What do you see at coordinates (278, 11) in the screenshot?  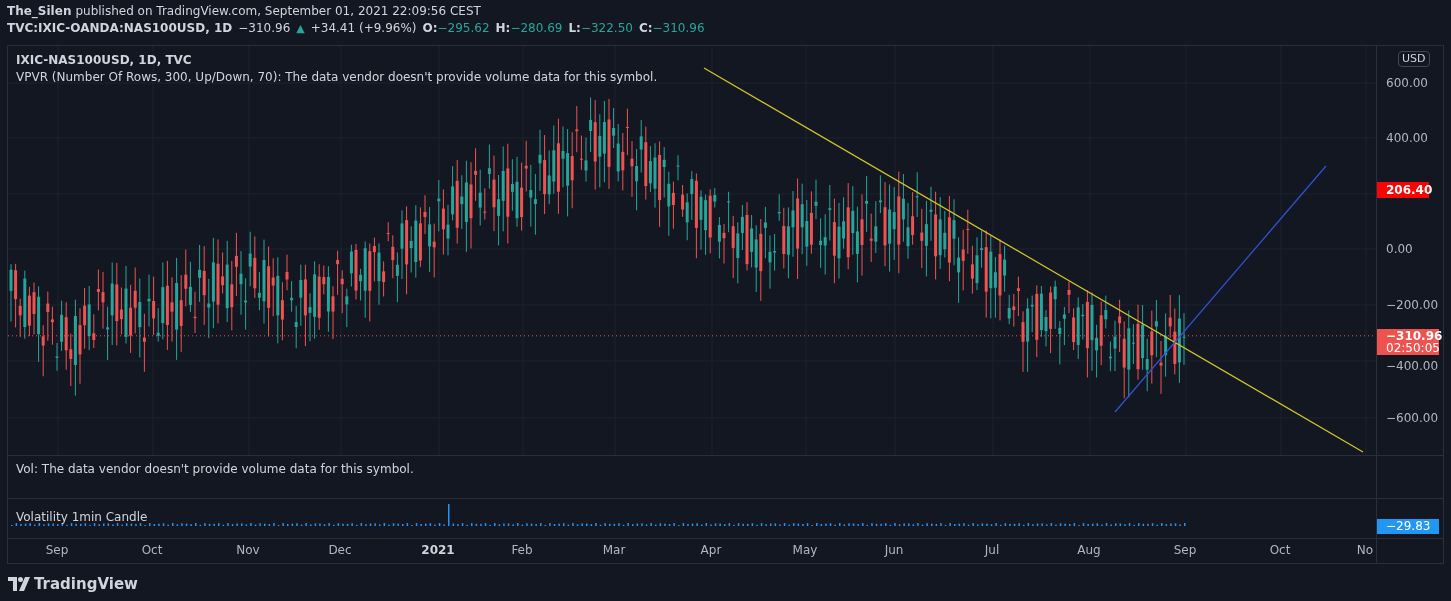 I see `published-text: published on TradingView.com, September 01, 2021 22:09:56 CEST` at bounding box center [278, 11].